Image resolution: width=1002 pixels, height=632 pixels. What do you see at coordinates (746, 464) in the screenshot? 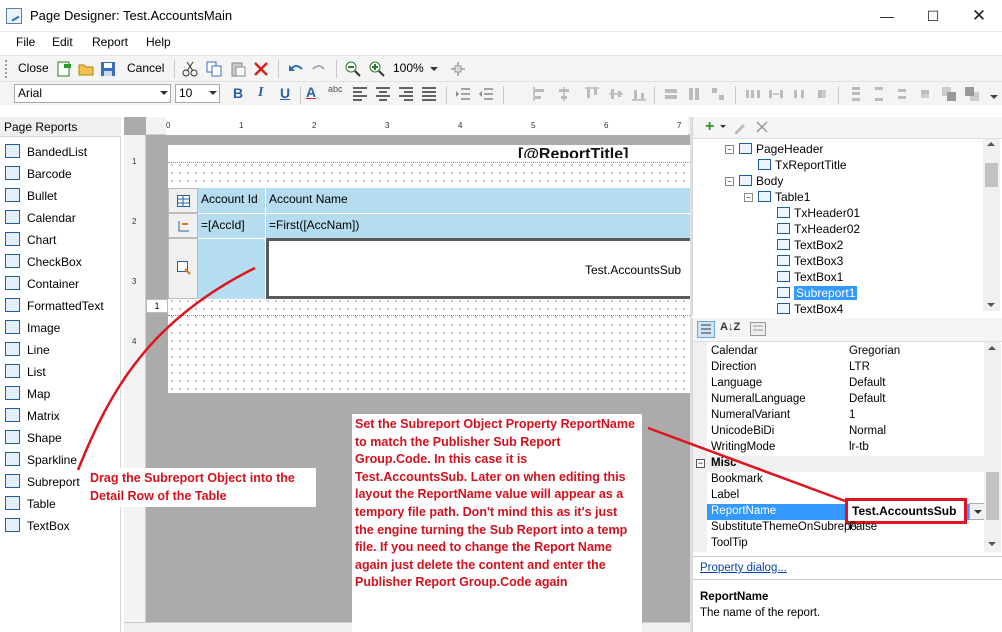
I see `property-arrow` at bounding box center [746, 464].